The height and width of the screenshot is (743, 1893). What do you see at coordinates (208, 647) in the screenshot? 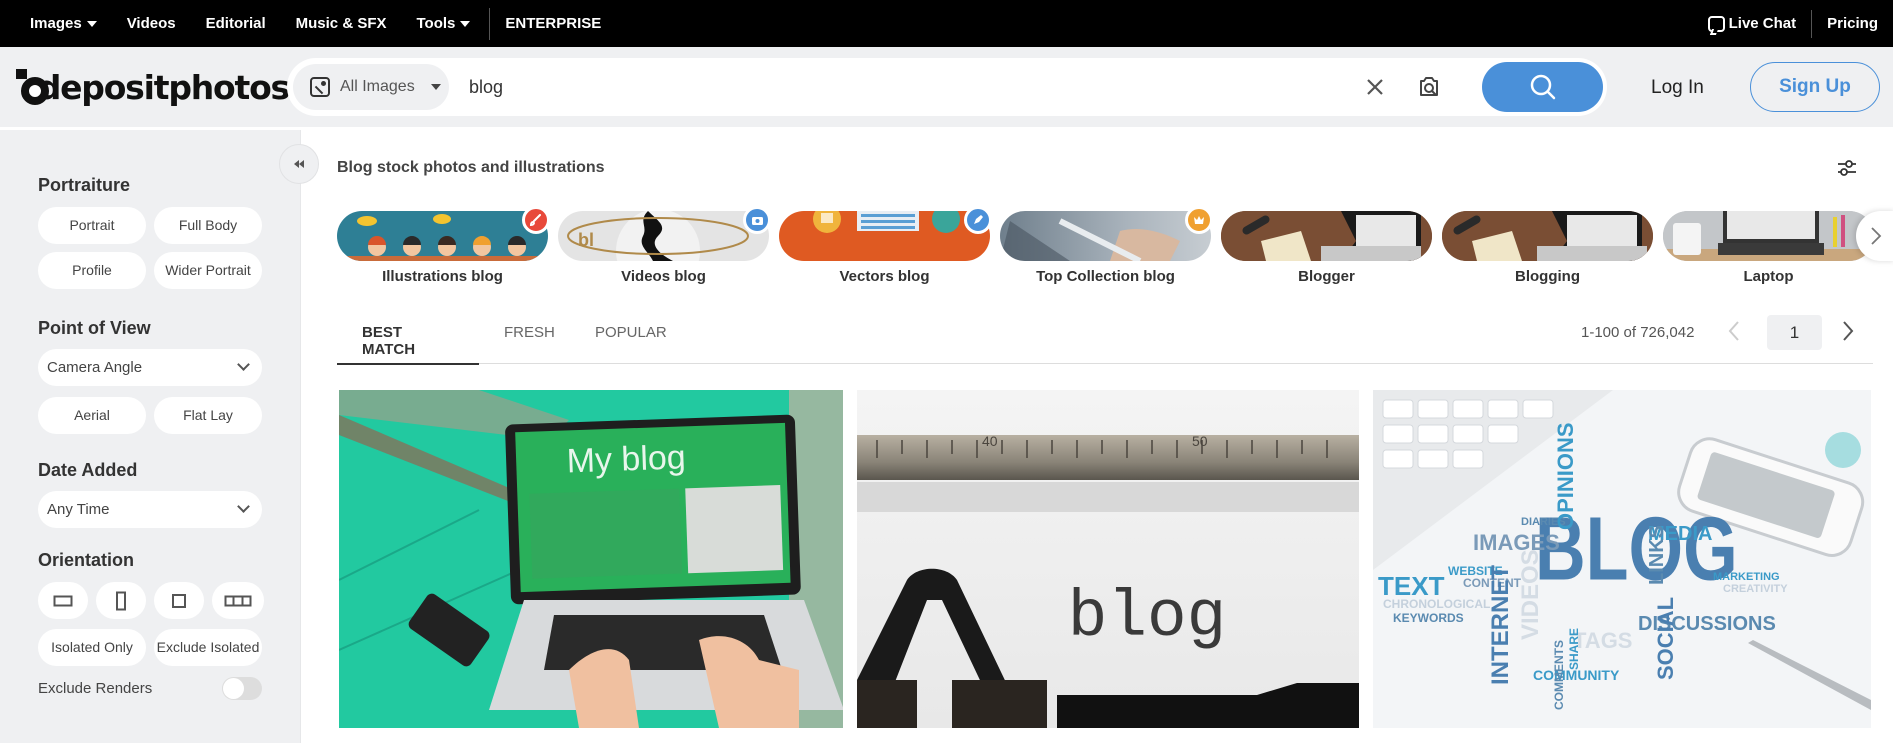
I see `filter-exclude-isolated: Exclude Isolated` at bounding box center [208, 647].